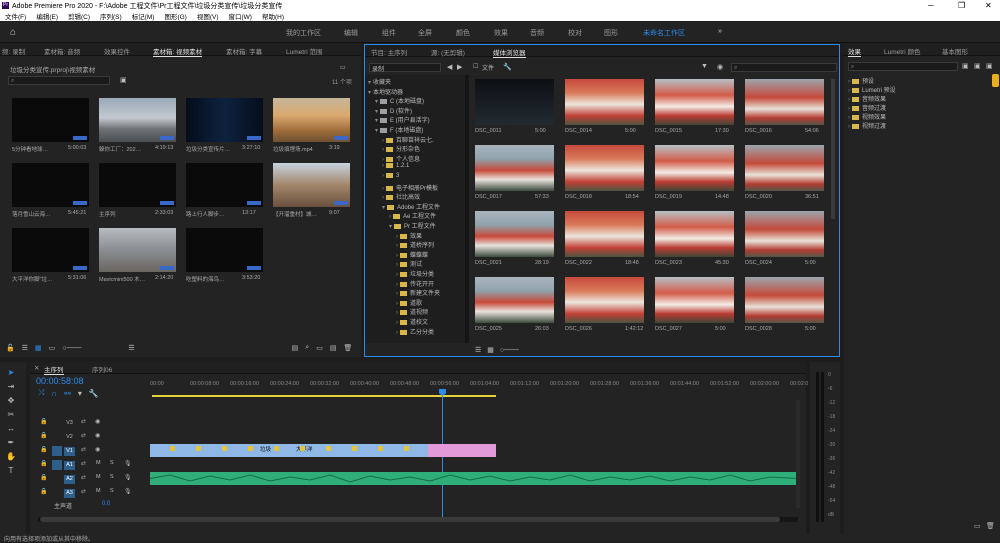 Image resolution: width=1000 pixels, height=543 pixels. What do you see at coordinates (69, 493) in the screenshot?
I see `track-label: A3` at bounding box center [69, 493].